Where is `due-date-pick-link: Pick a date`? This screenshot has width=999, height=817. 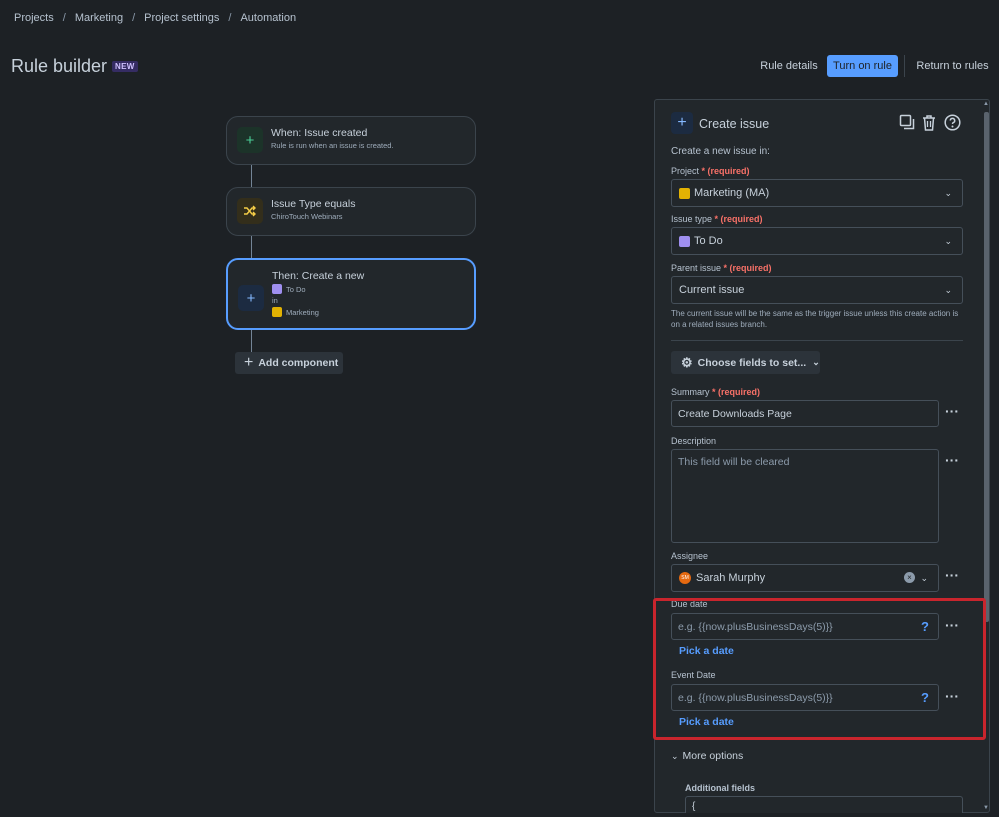
due-date-pick-link: Pick a date is located at coordinates (706, 651).